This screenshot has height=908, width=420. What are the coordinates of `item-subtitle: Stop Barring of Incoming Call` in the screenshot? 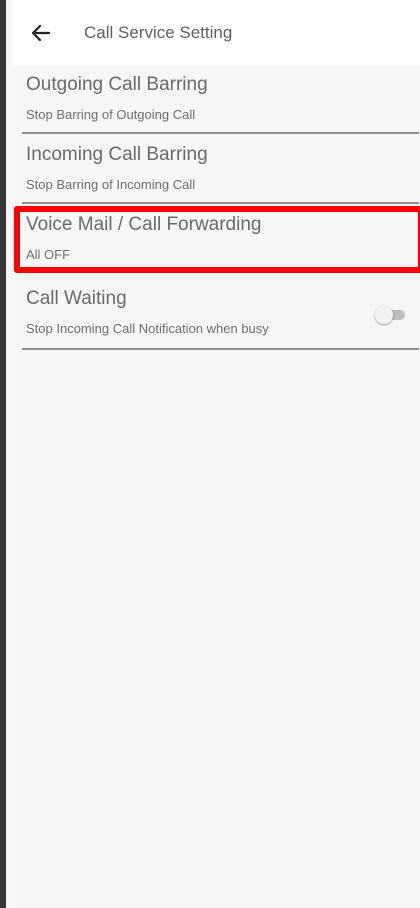 It's located at (111, 184).